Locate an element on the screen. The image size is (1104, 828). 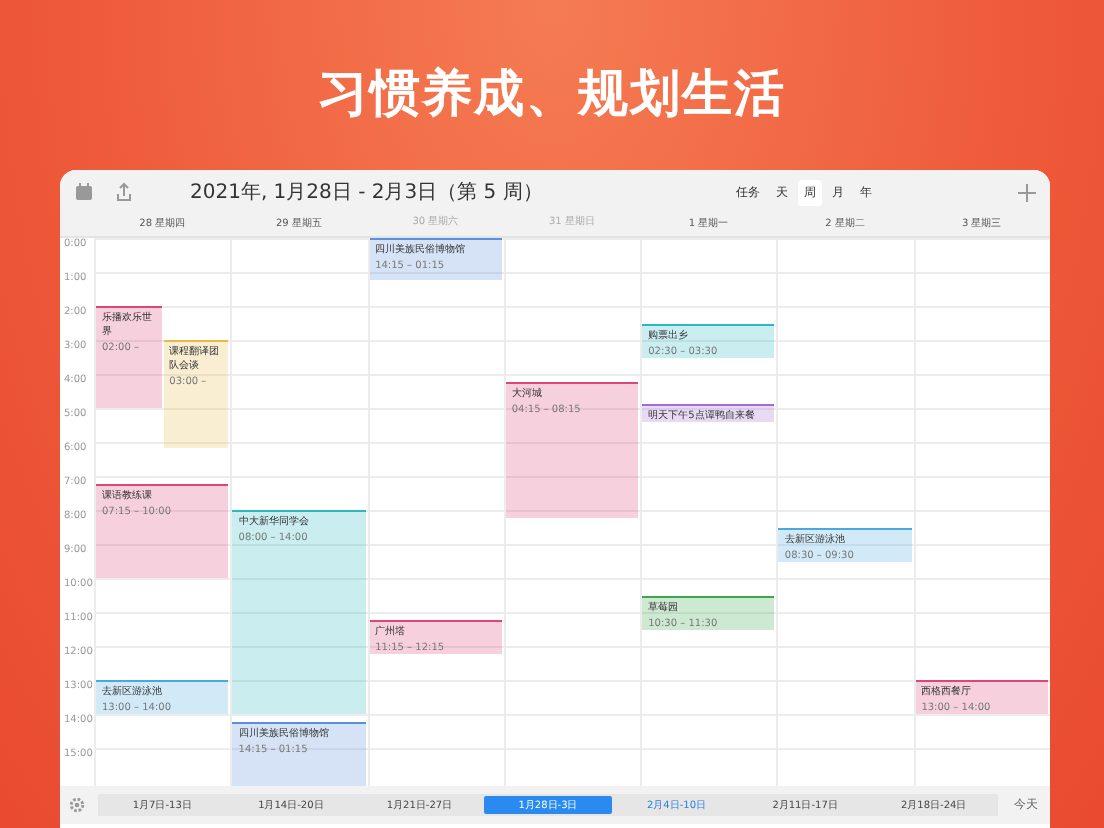
settings-icon is located at coordinates (77, 805).